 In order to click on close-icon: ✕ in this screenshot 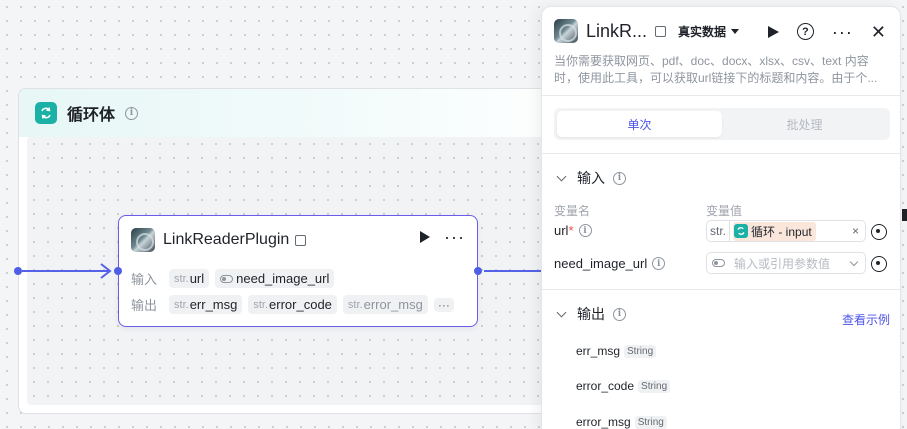, I will do `click(878, 32)`.